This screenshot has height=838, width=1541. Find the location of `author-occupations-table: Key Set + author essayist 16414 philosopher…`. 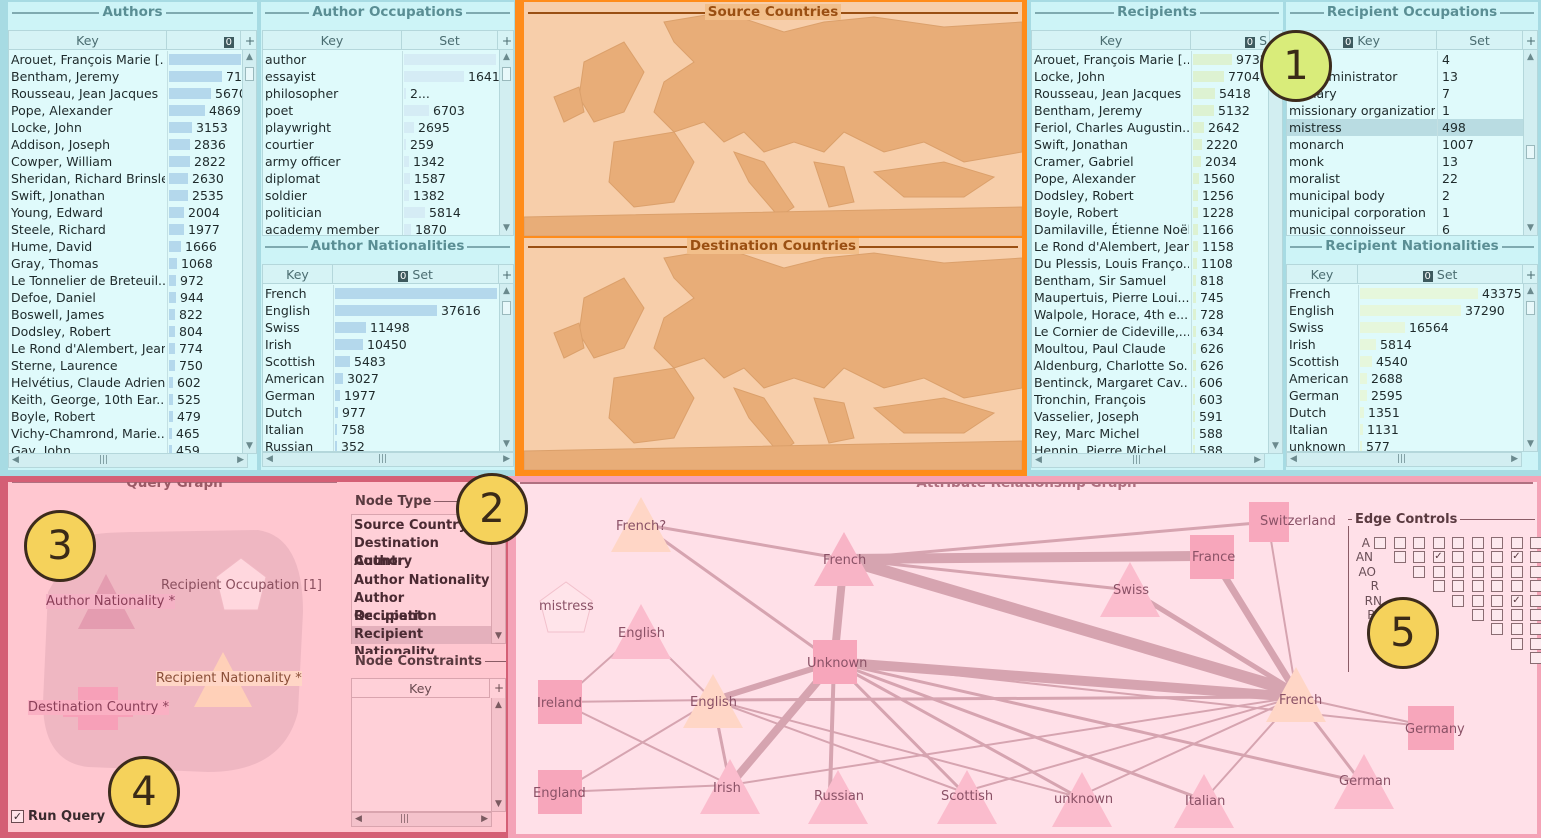

author-occupations-table: Key Set + author essayist 16414 philosopher… is located at coordinates (388, 133).